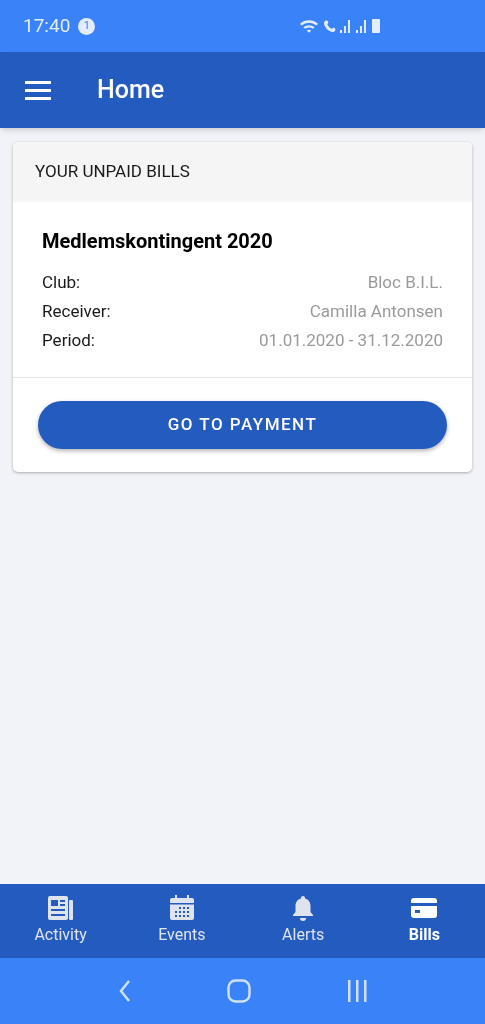 The width and height of the screenshot is (485, 1024). What do you see at coordinates (351, 340) in the screenshot?
I see `field-value: 01.01.2020 - 31.12.2020` at bounding box center [351, 340].